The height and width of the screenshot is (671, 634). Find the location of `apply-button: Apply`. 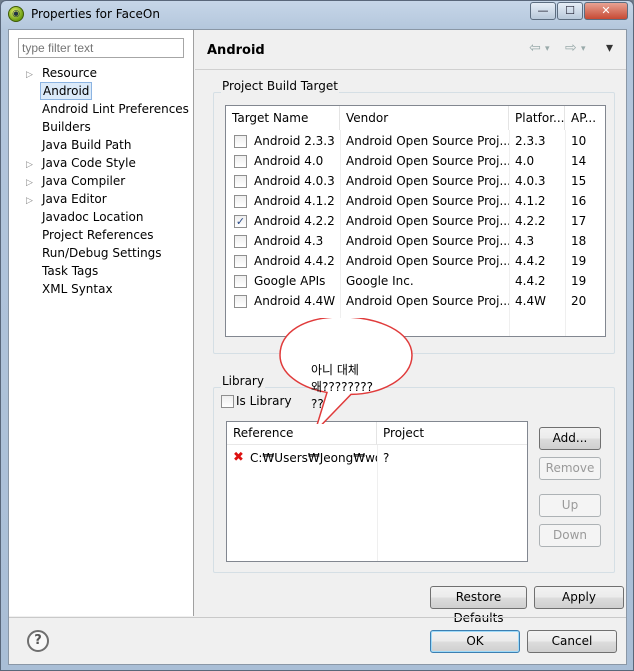

apply-button: Apply is located at coordinates (579, 597).